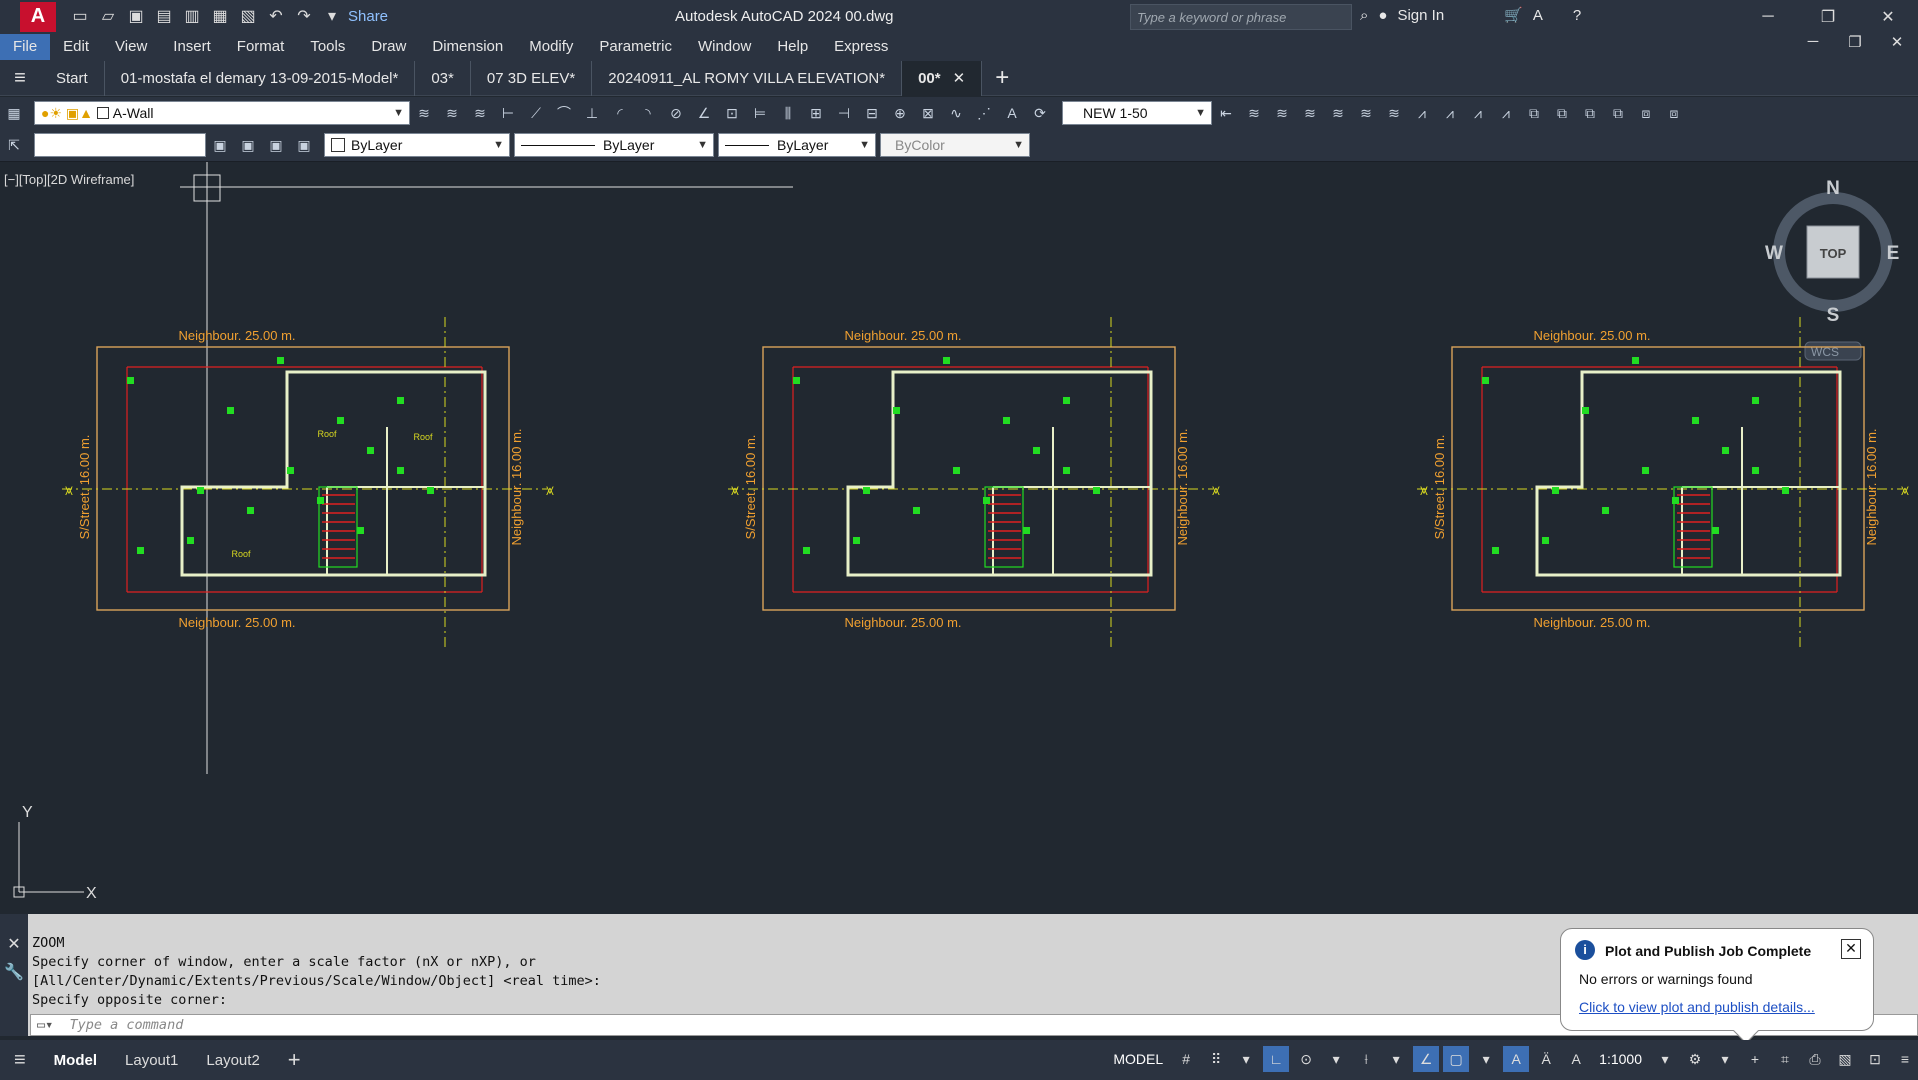 This screenshot has height=1080, width=1918. What do you see at coordinates (151, 1060) in the screenshot?
I see `tab-layout1: Layout1` at bounding box center [151, 1060].